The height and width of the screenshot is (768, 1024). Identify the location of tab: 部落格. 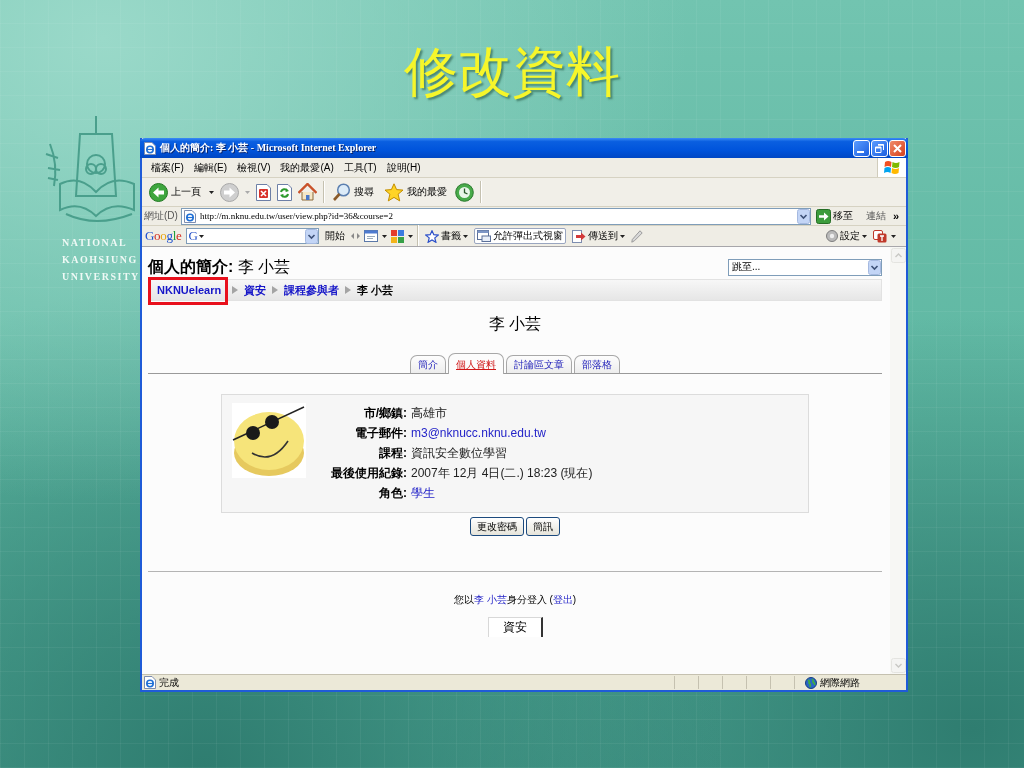
(597, 364).